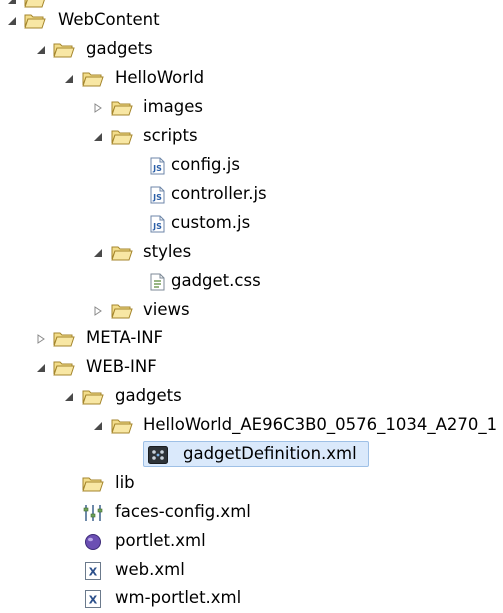 The image size is (503, 613). Describe the element at coordinates (251, 396) in the screenshot. I see `tree-item-webinf-gadgets: gadgets` at that location.